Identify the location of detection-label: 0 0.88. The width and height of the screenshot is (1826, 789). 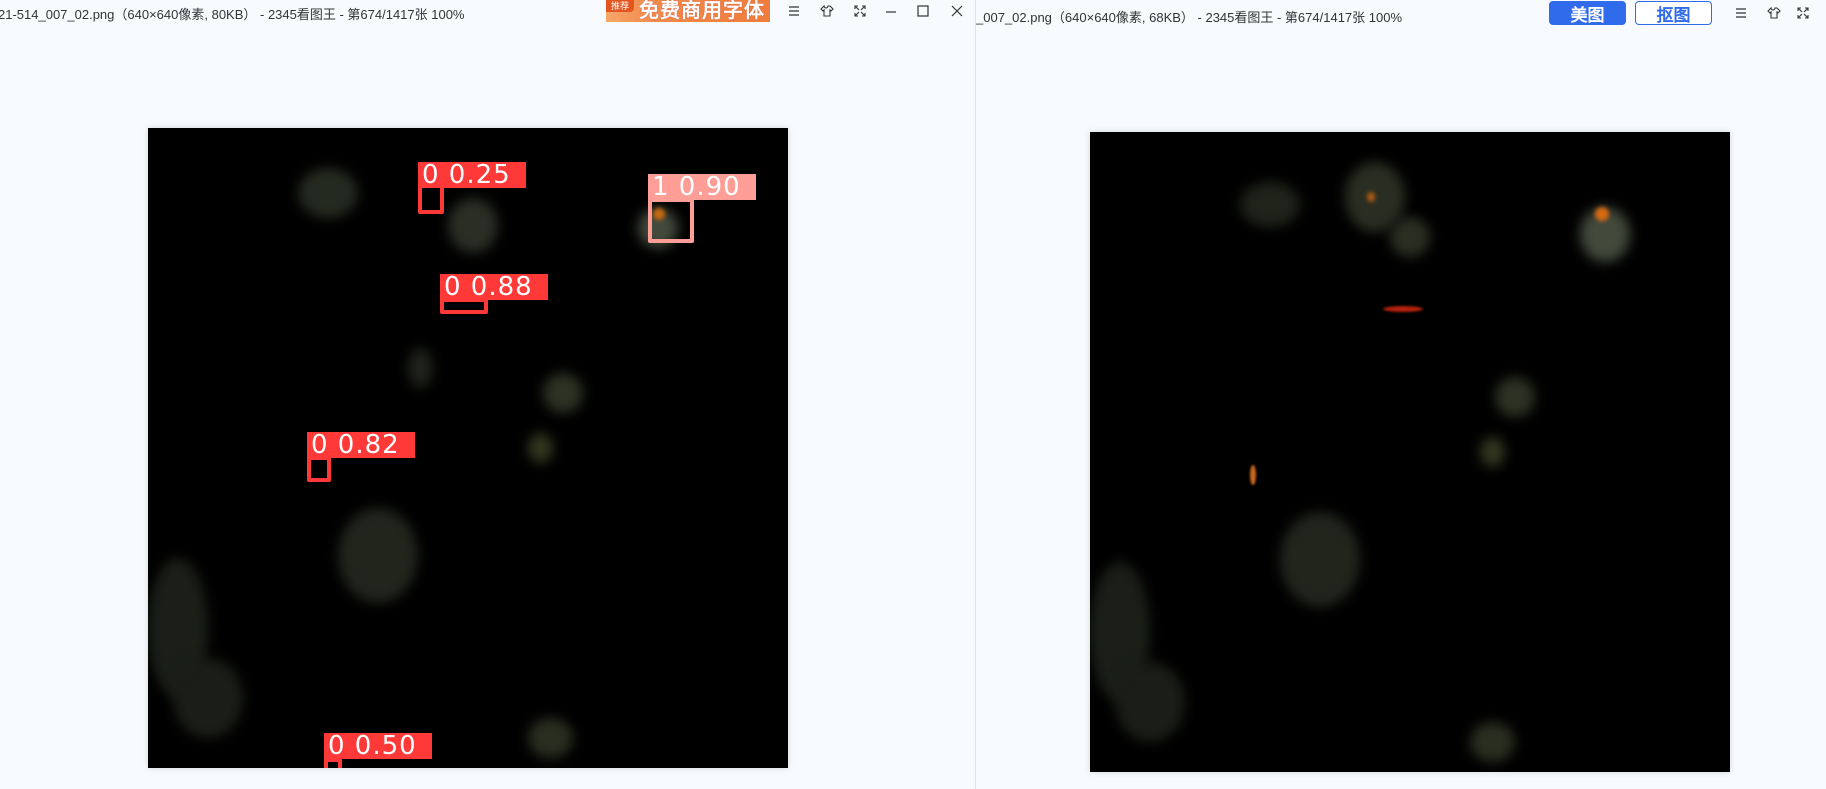
(494, 287).